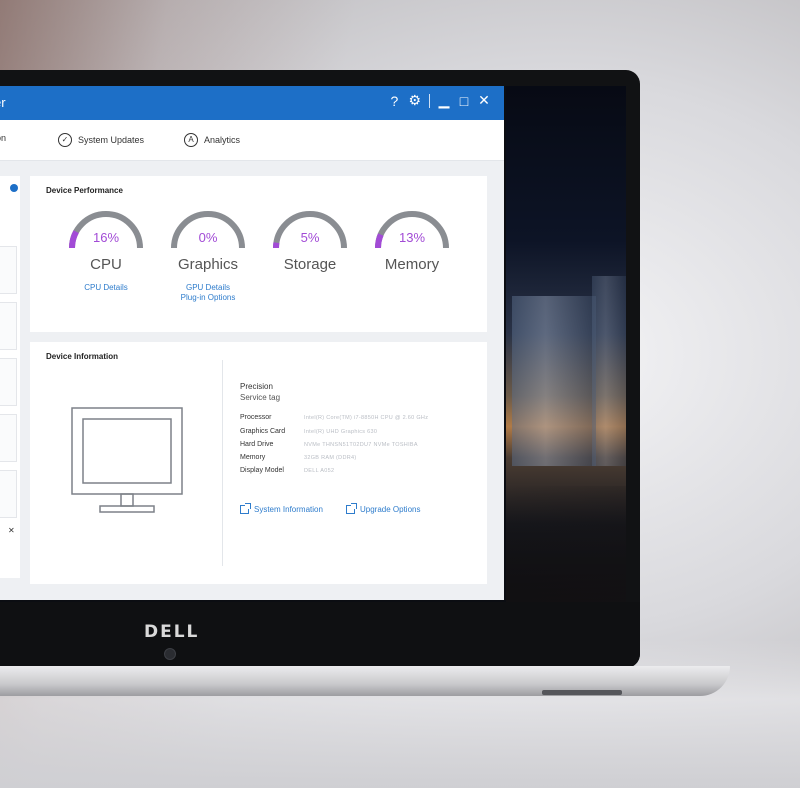 The height and width of the screenshot is (788, 800). What do you see at coordinates (390, 509) in the screenshot?
I see `link-label: Upgrade Options` at bounding box center [390, 509].